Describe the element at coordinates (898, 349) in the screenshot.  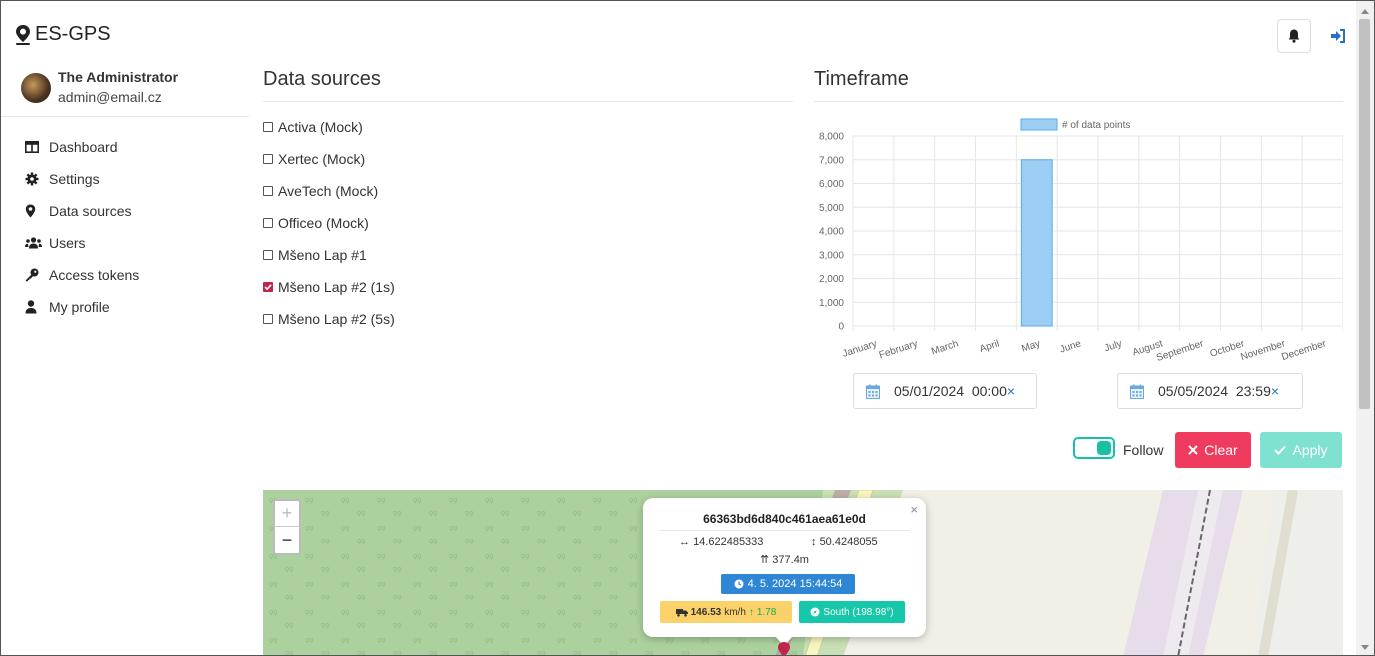
I see `x-tick-label: February` at that location.